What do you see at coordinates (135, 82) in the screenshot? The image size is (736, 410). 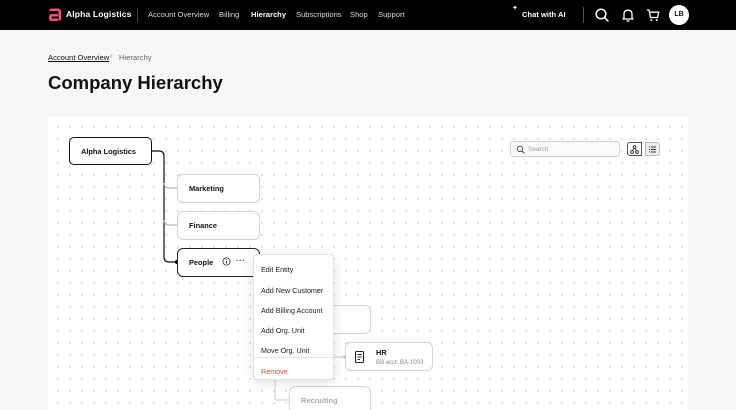 I see `page-title: Company Hierarchy` at bounding box center [135, 82].